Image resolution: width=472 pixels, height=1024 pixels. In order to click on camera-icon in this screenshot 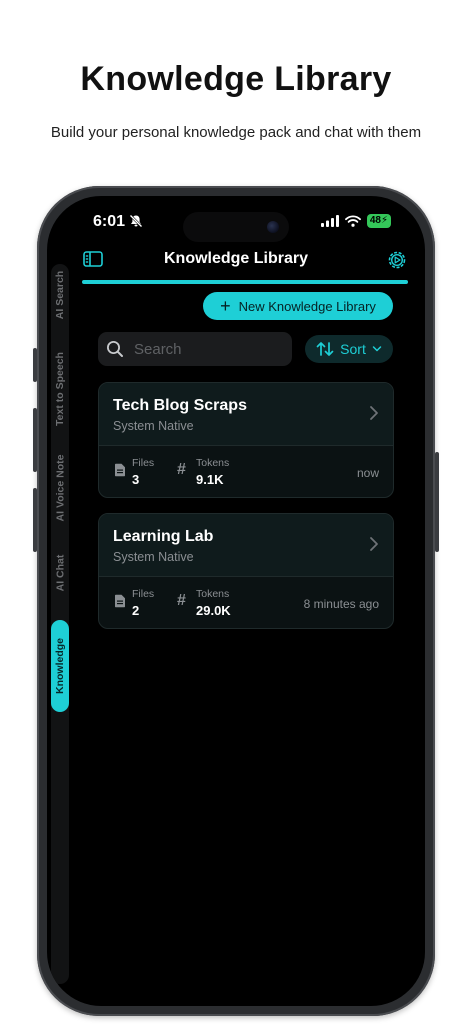, I will do `click(273, 227)`.